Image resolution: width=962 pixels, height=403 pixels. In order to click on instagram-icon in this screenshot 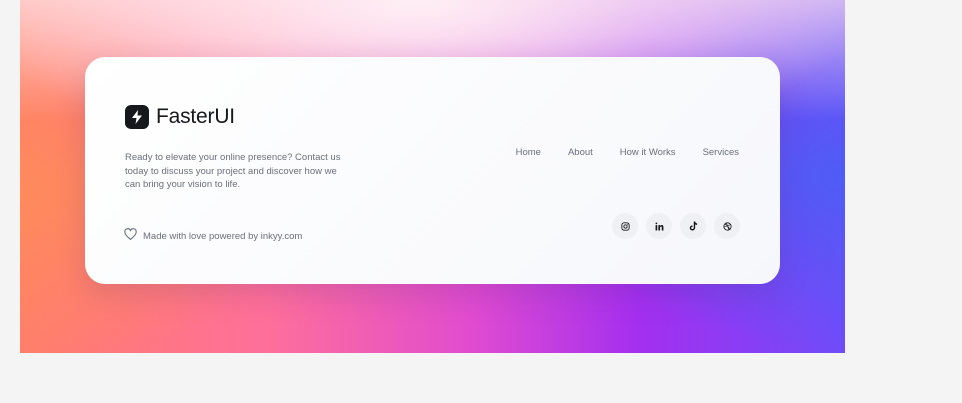, I will do `click(625, 226)`.